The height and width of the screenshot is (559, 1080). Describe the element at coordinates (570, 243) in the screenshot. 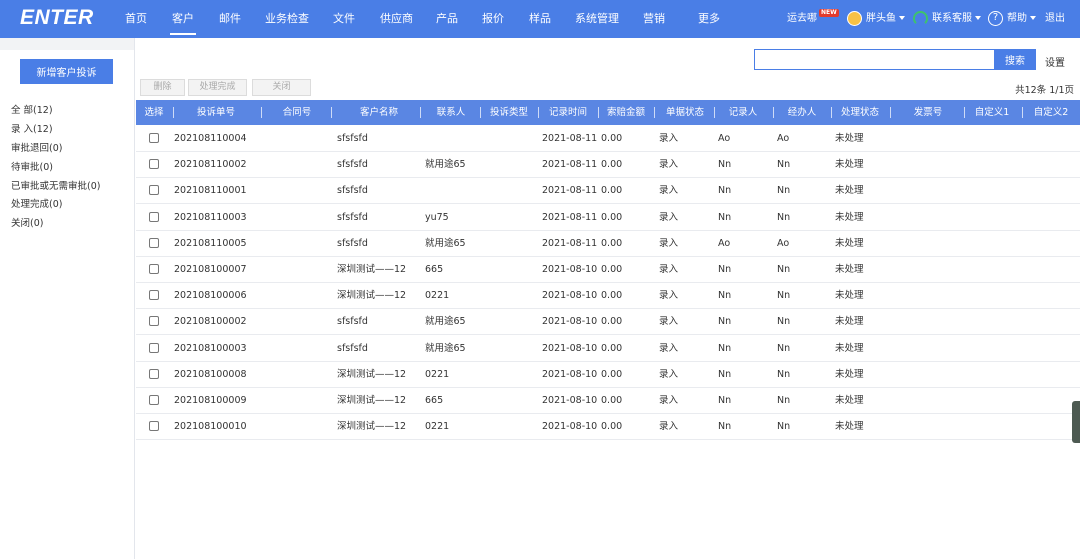

I see `record-time-cell: 2021-08-11` at that location.